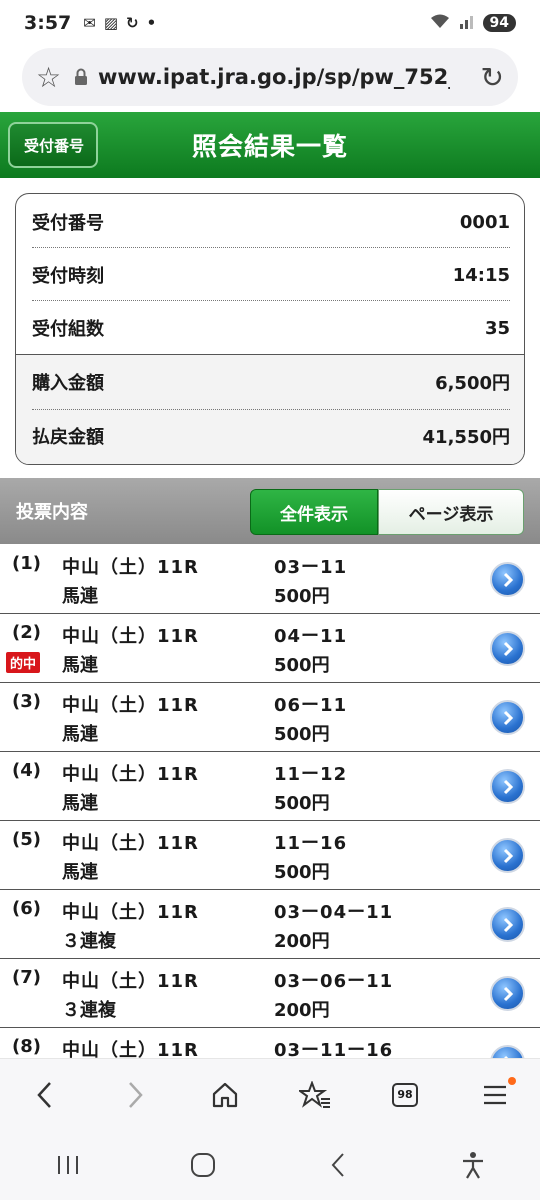  What do you see at coordinates (270, 579) in the screenshot?
I see `list-item: (1) 中山（土）11R 馬連 03ー11 500円` at bounding box center [270, 579].